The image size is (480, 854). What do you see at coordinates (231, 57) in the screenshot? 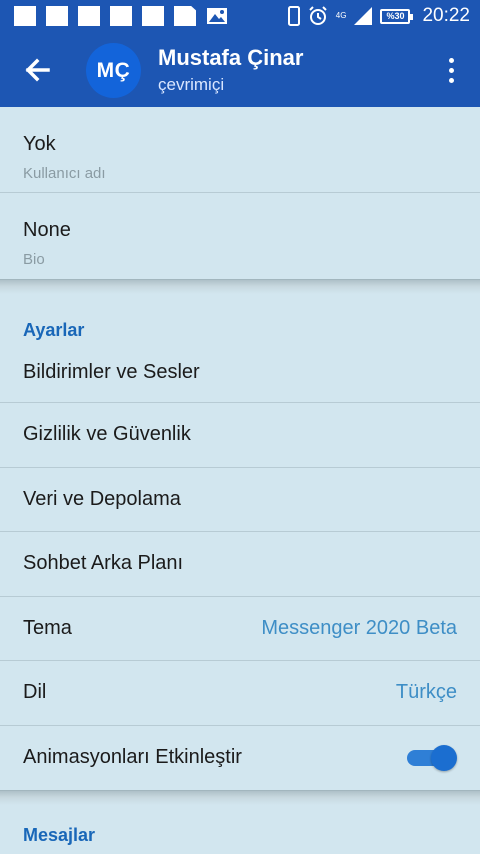
I see `profile-name: Mustafa Çinar` at bounding box center [231, 57].